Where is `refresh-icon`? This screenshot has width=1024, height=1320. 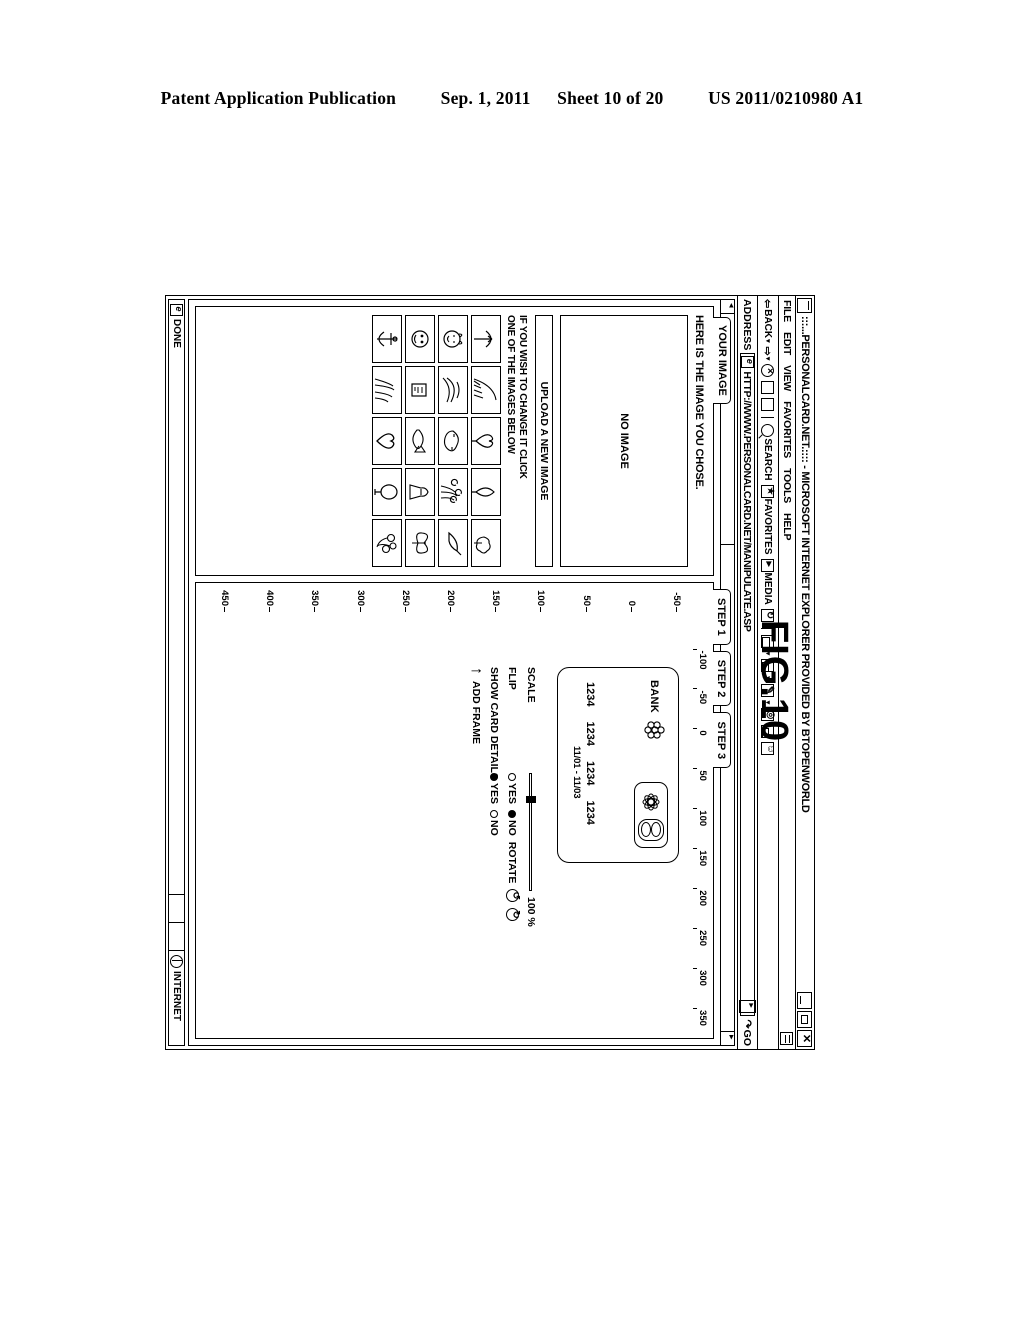
refresh-icon is located at coordinates (768, 388).